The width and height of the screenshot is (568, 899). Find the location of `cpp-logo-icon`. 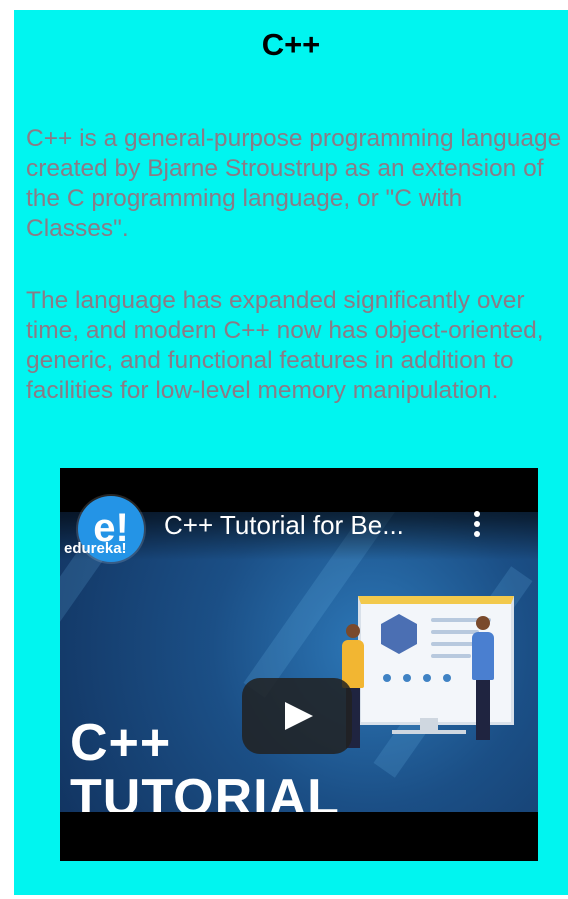

cpp-logo-icon is located at coordinates (399, 634).